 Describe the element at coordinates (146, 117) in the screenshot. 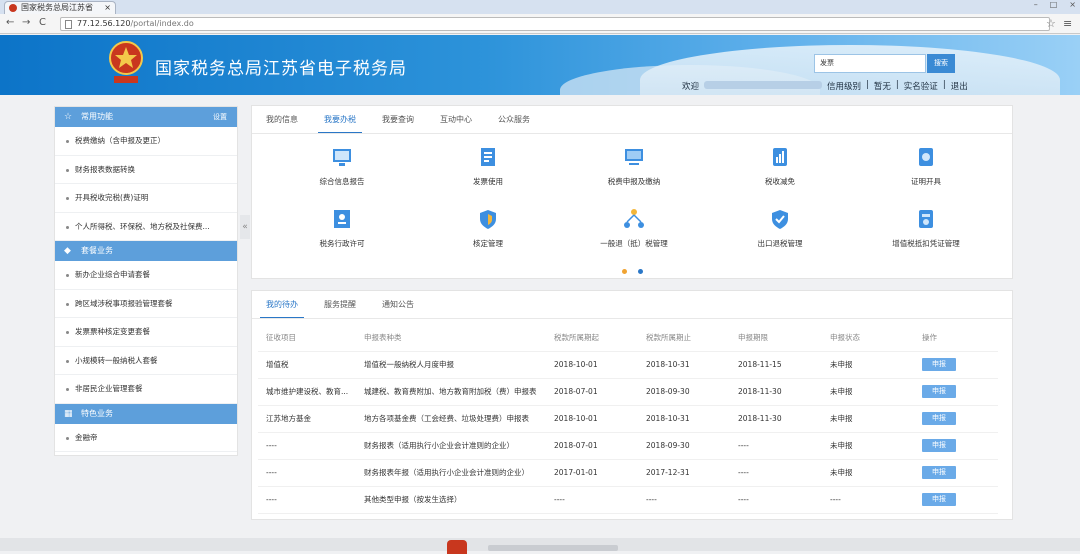

I see `sidebar-section-common: ☆ 常用功能 设置` at that location.